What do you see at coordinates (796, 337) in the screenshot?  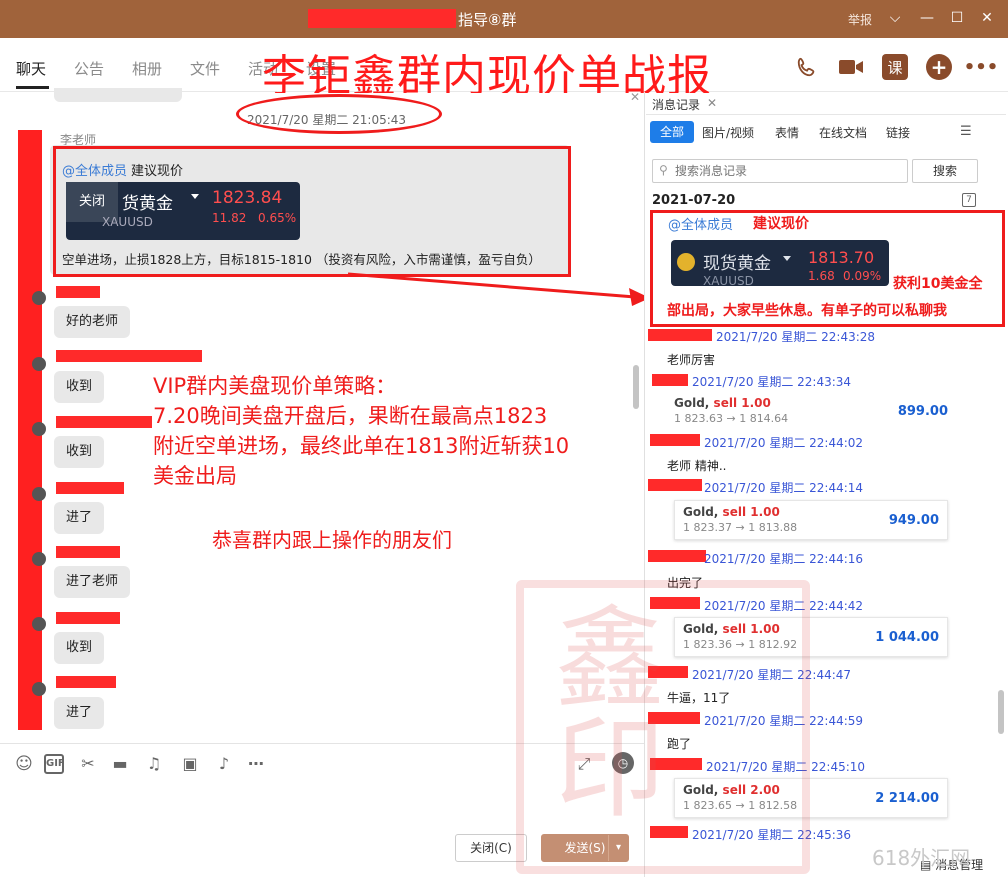 I see `history-timestamp: 2021/7/20 星期二 22:43:28` at bounding box center [796, 337].